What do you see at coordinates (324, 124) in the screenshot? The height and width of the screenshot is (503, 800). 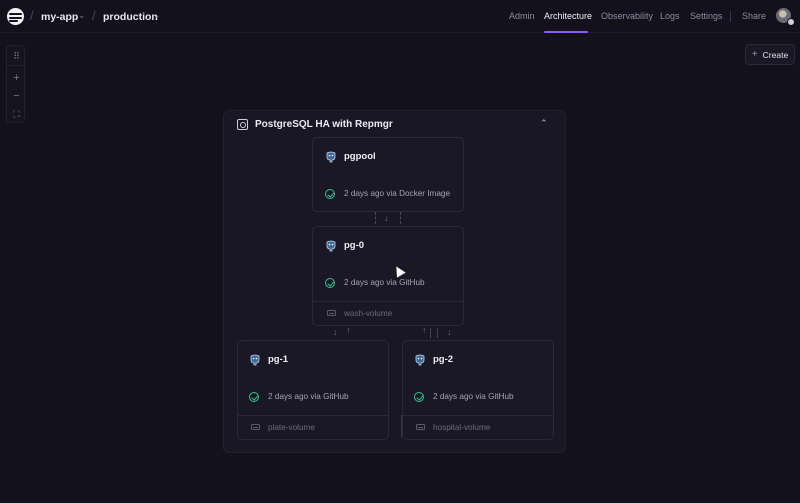 I see `group-title: PostgreSQL HA with Repmgr` at bounding box center [324, 124].